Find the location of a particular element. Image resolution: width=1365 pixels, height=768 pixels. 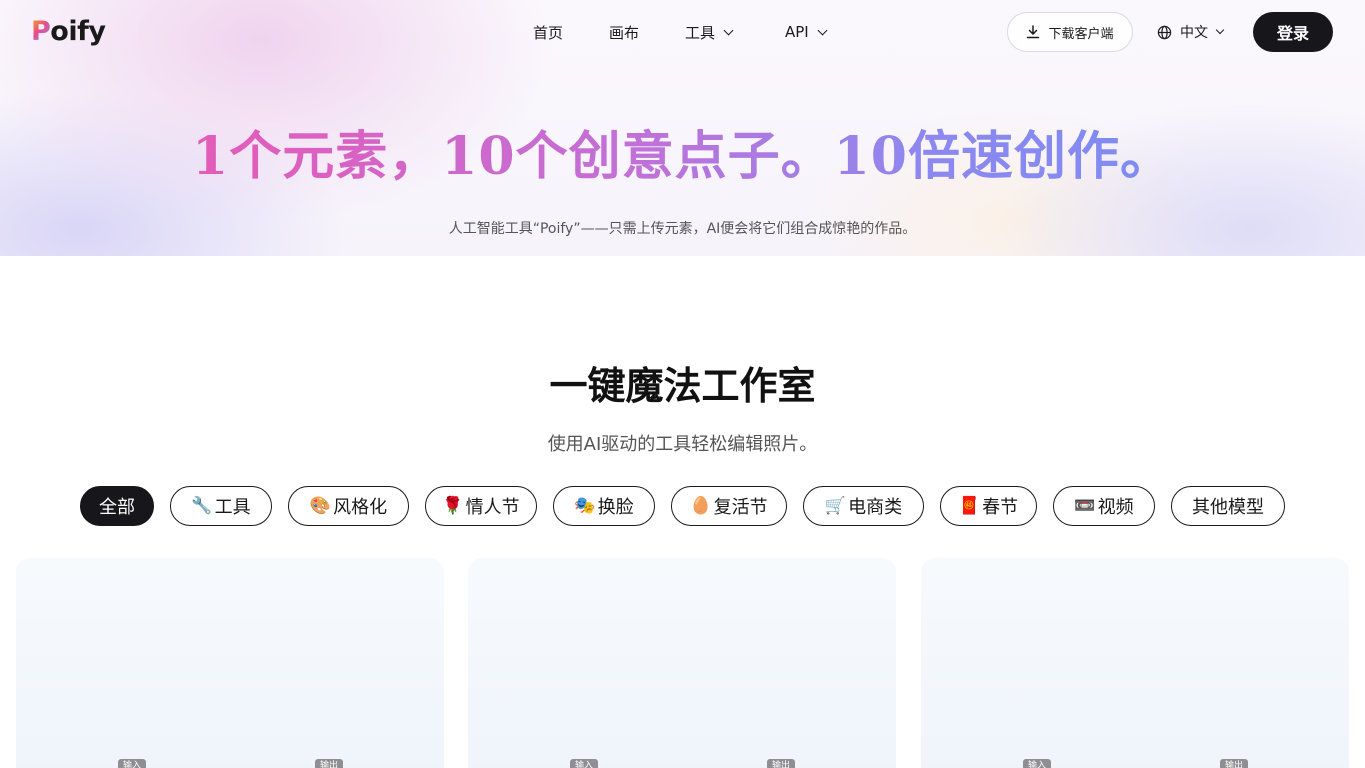

studio-title: 一键魔法工作室 is located at coordinates (682, 386).